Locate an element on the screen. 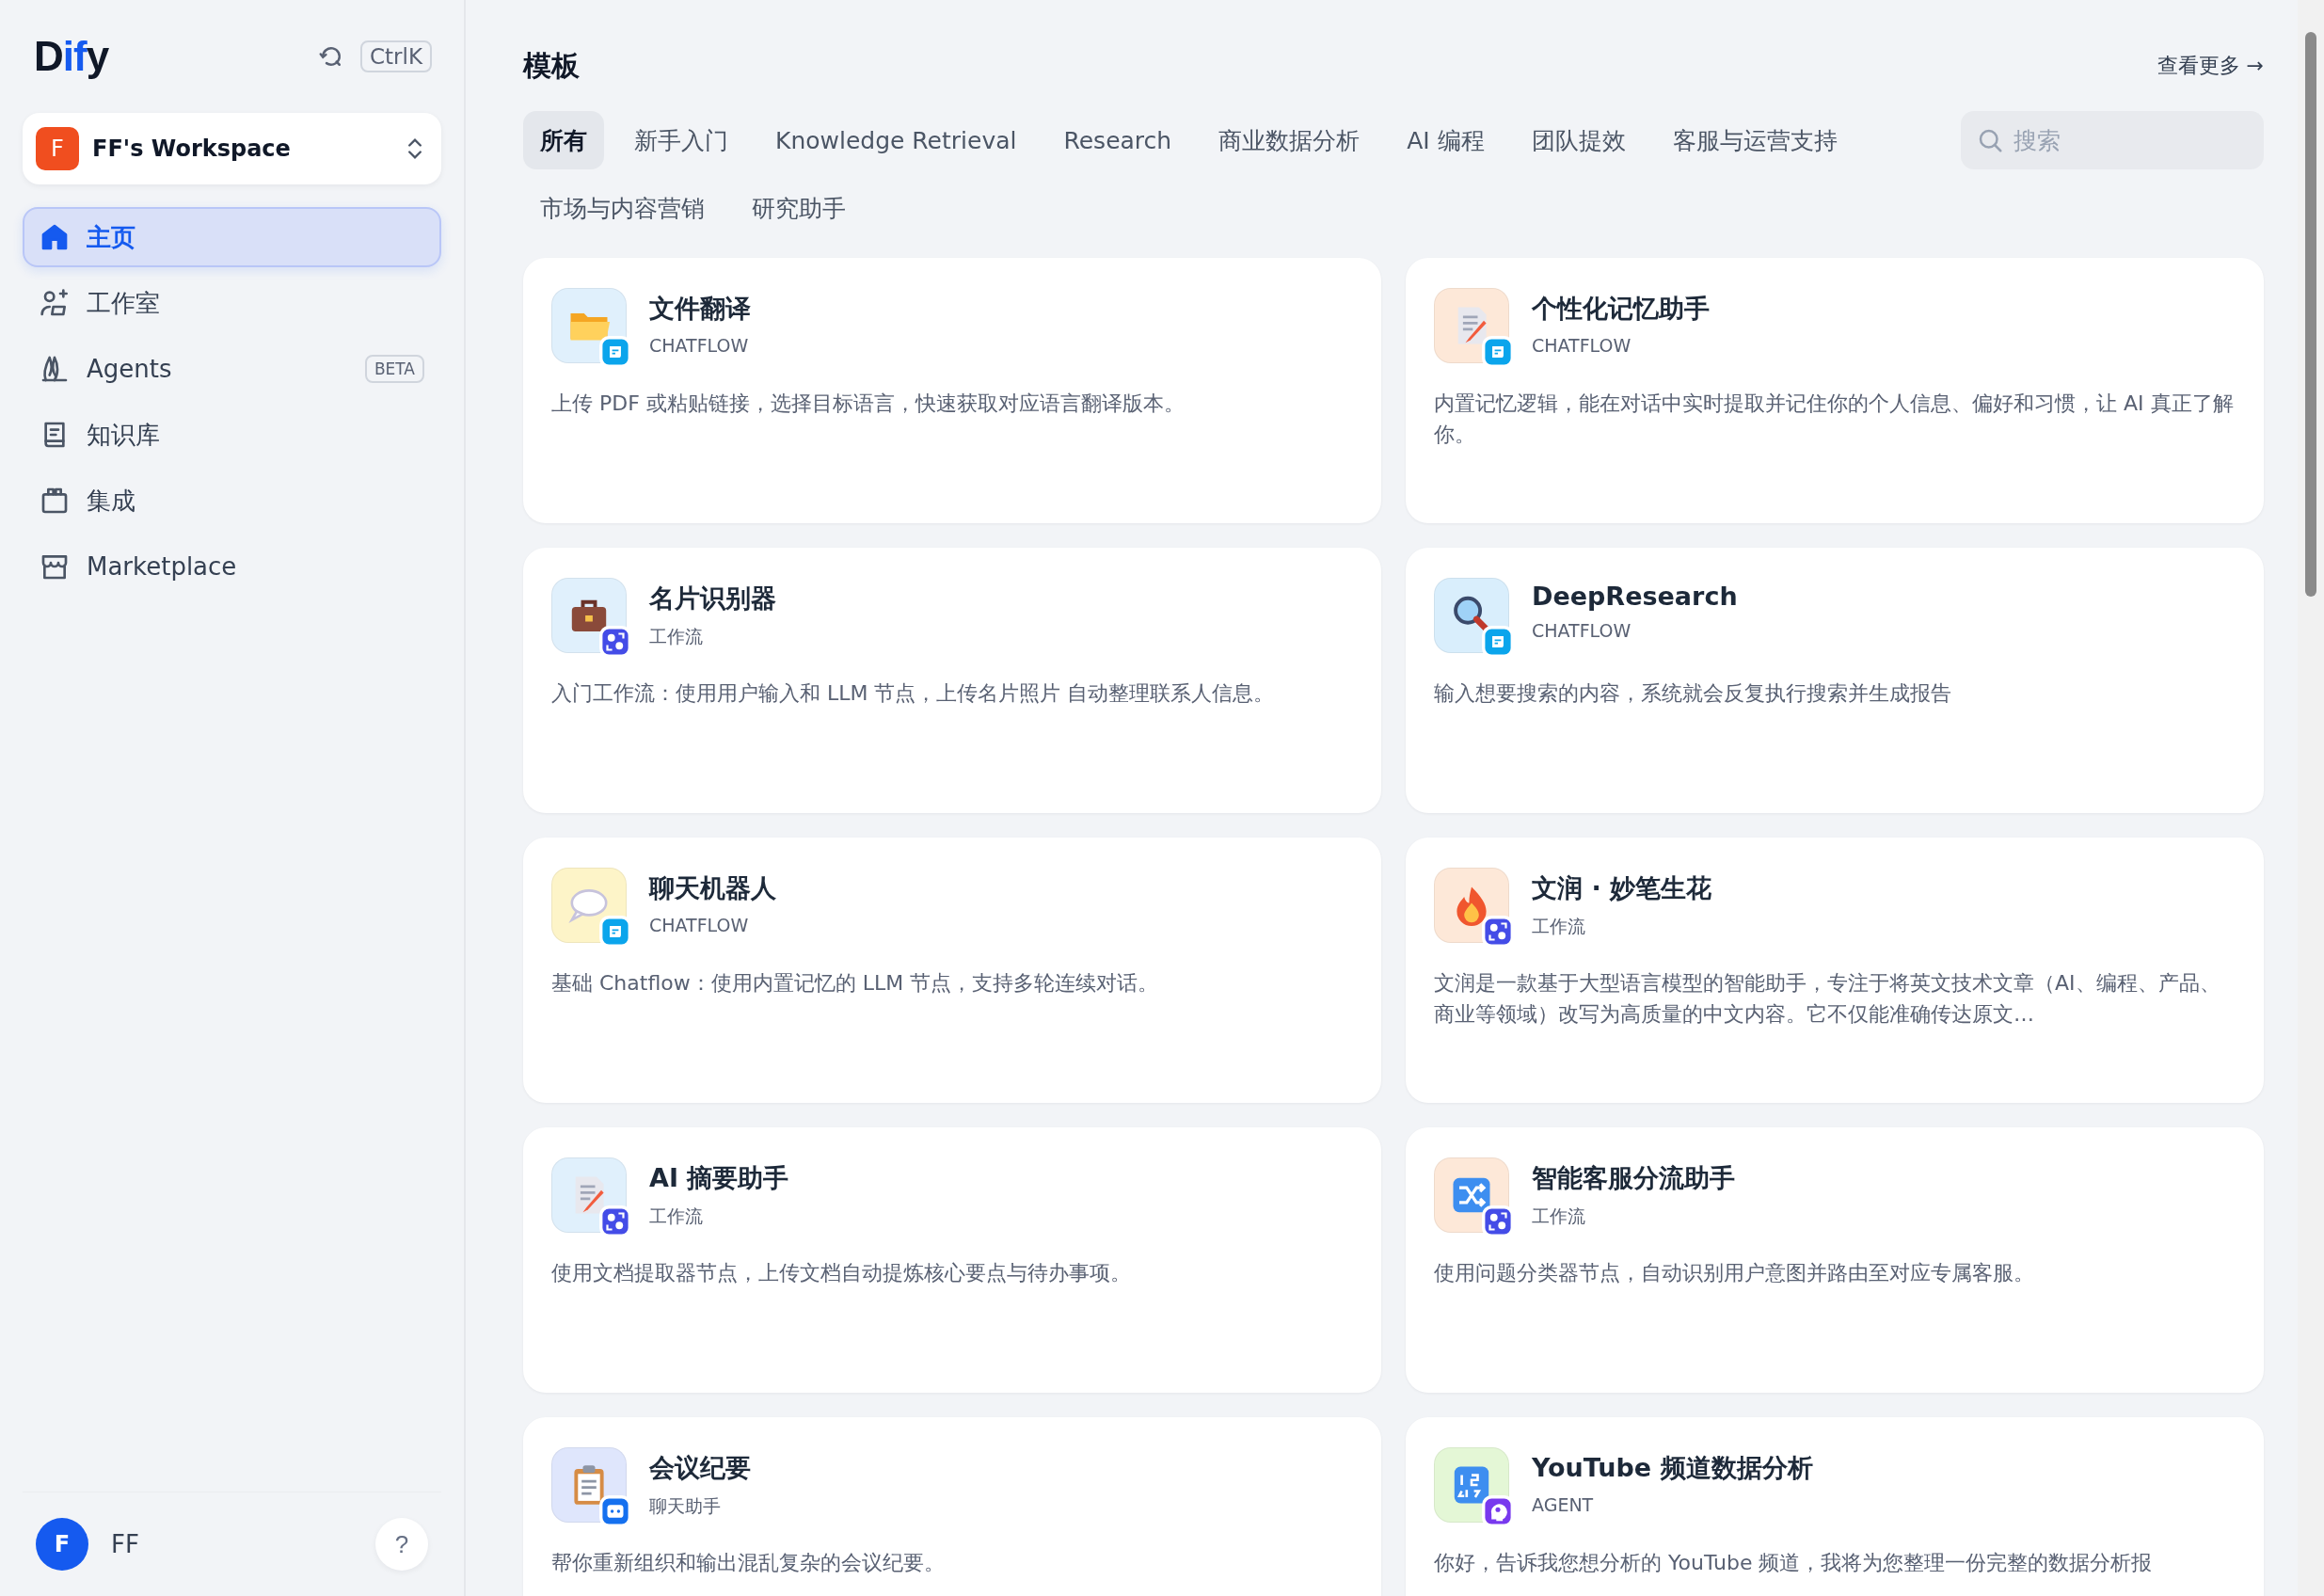 This screenshot has height=1596, width=2324. card-title: 智能客服分流助手 is located at coordinates (1633, 1178).